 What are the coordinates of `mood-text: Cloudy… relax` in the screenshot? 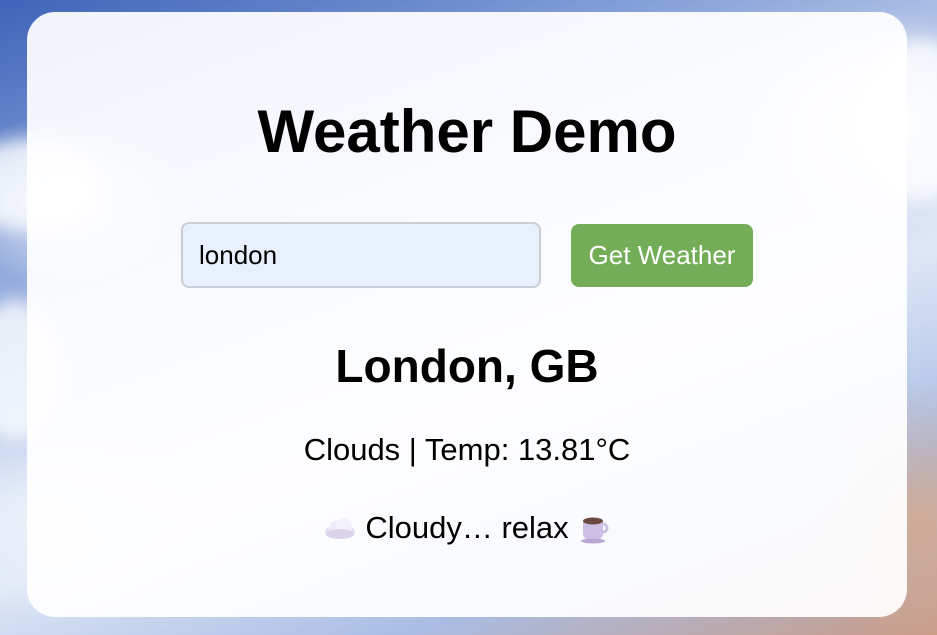 It's located at (467, 527).